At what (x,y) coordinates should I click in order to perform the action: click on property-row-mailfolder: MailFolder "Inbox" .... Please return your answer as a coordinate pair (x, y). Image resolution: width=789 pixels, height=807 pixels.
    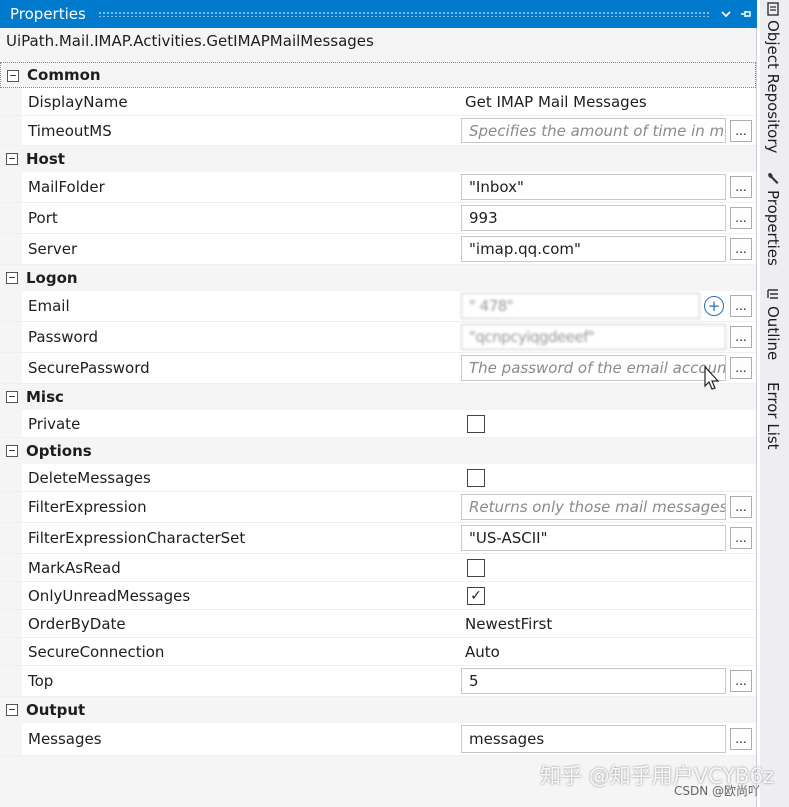
    Looking at the image, I should click on (378, 187).